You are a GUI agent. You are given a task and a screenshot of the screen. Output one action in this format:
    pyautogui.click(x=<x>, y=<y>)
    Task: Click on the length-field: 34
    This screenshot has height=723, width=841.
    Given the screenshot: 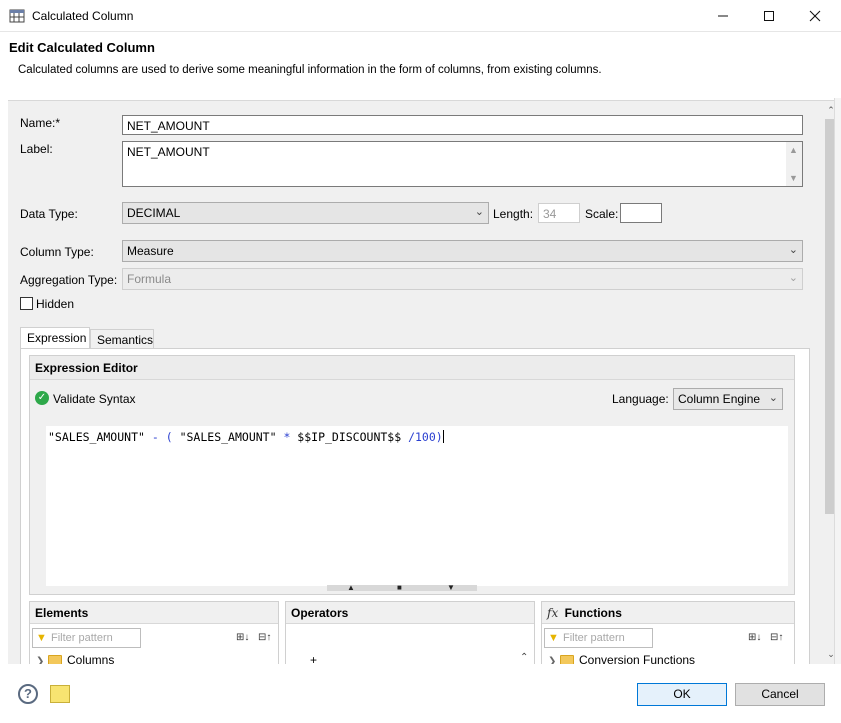 What is the action you would take?
    pyautogui.click(x=559, y=213)
    